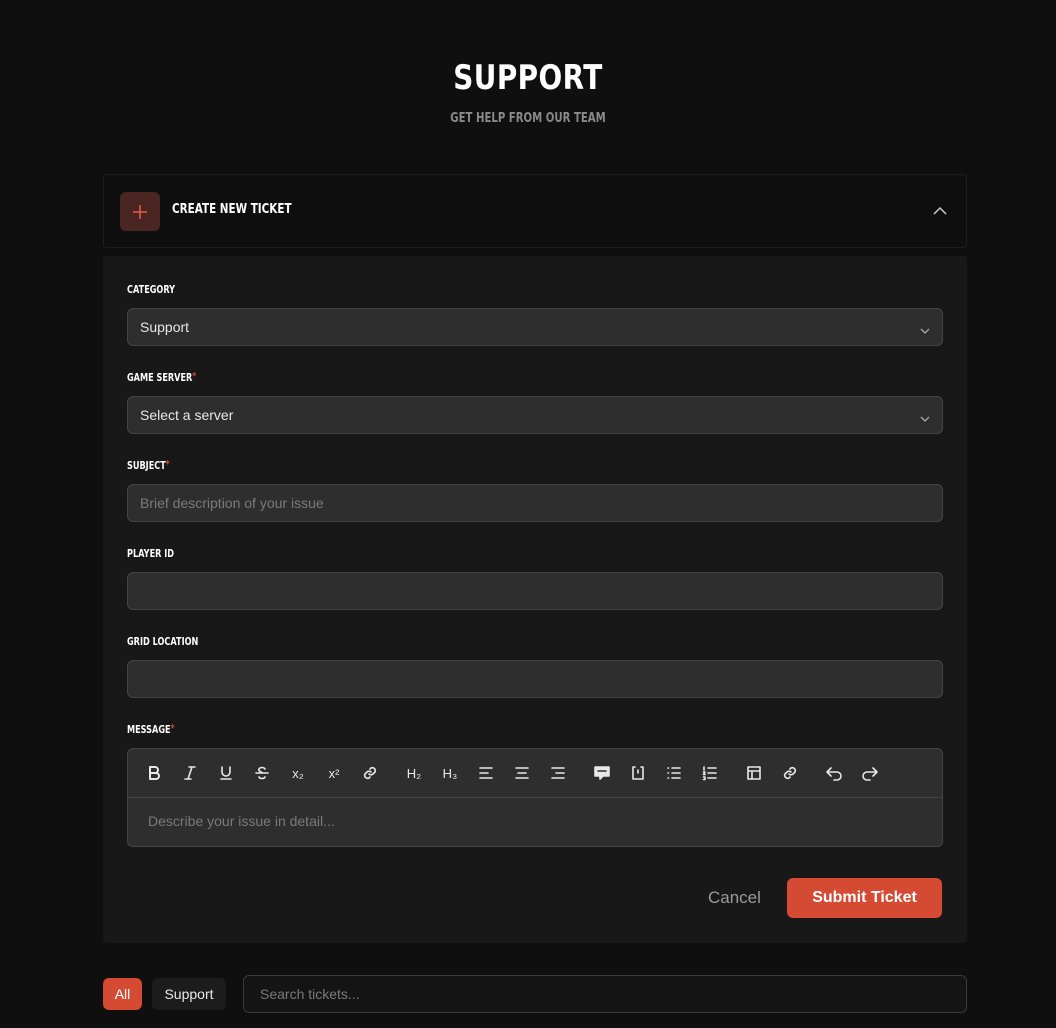 Image resolution: width=1056 pixels, height=1028 pixels. Describe the element at coordinates (151, 289) in the screenshot. I see `category-label: CATEGORY` at that location.